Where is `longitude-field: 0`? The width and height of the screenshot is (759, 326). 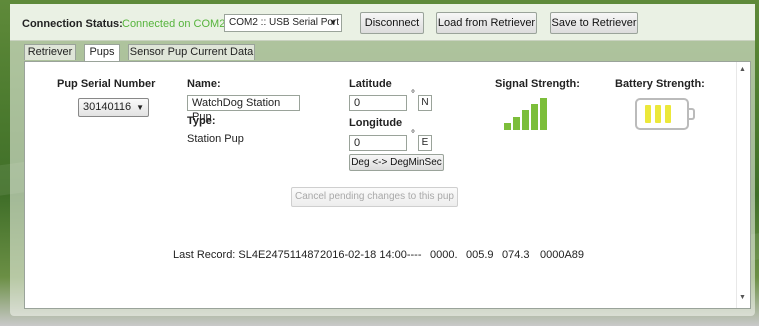 longitude-field: 0 is located at coordinates (378, 143).